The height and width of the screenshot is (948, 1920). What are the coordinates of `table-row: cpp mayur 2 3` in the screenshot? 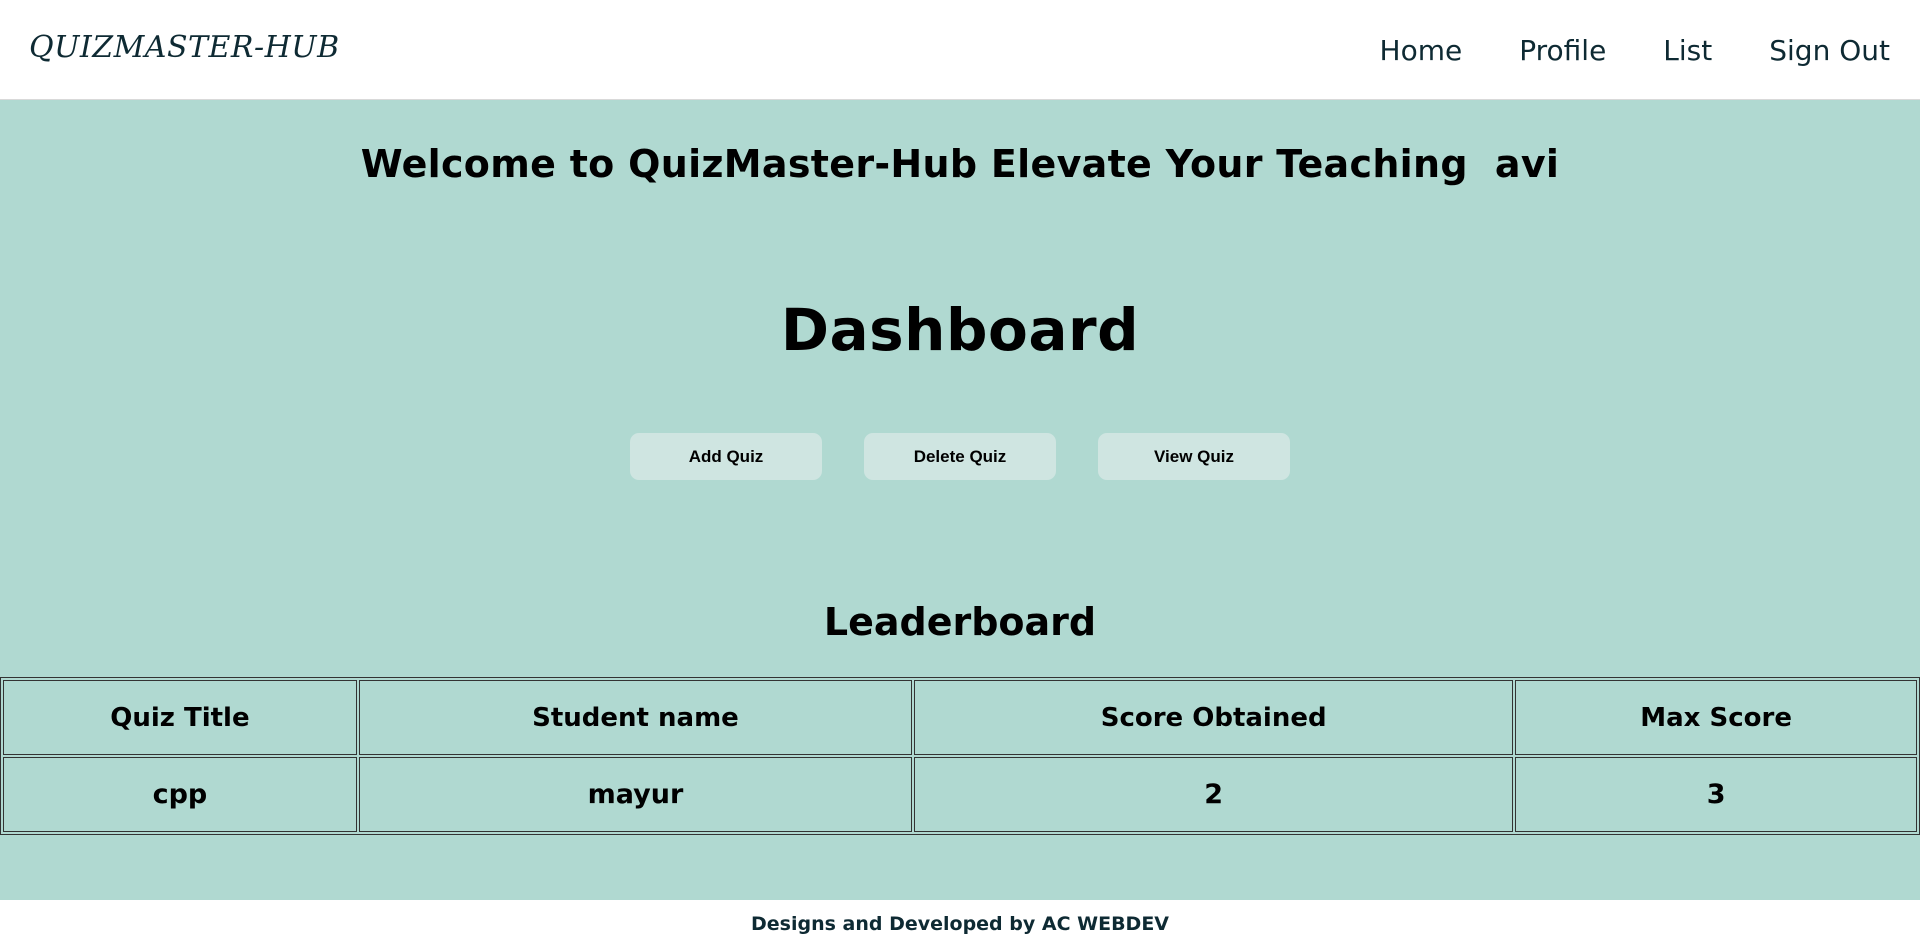 It's located at (960, 794).